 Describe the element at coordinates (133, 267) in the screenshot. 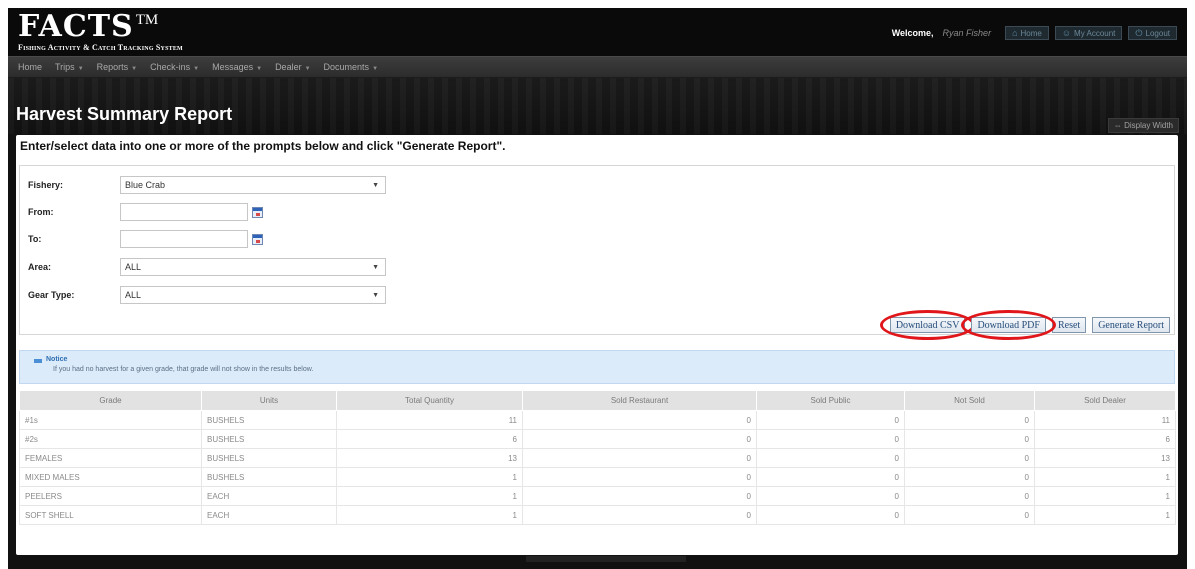

I see `area-select-value: ALL` at that location.